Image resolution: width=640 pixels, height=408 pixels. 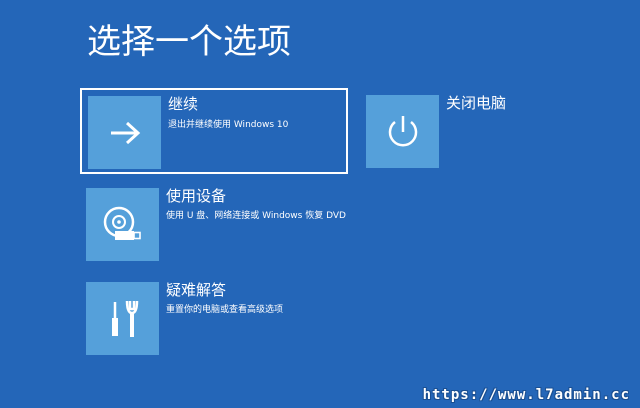 What do you see at coordinates (196, 196) in the screenshot?
I see `use-device-label: 使用设备` at bounding box center [196, 196].